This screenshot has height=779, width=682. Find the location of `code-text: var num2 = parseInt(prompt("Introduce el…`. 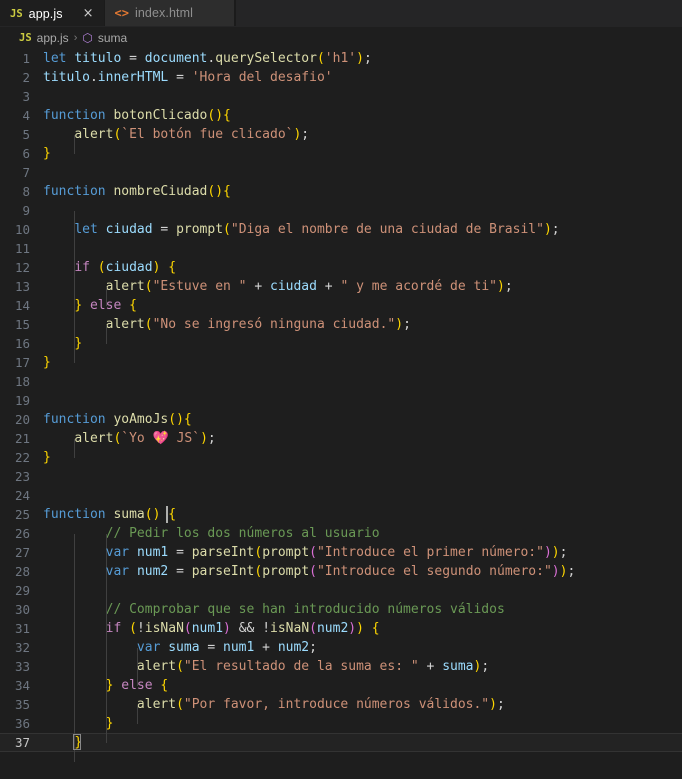

code-text: var num2 = parseInt(prompt("Introduce el… is located at coordinates (308, 576).